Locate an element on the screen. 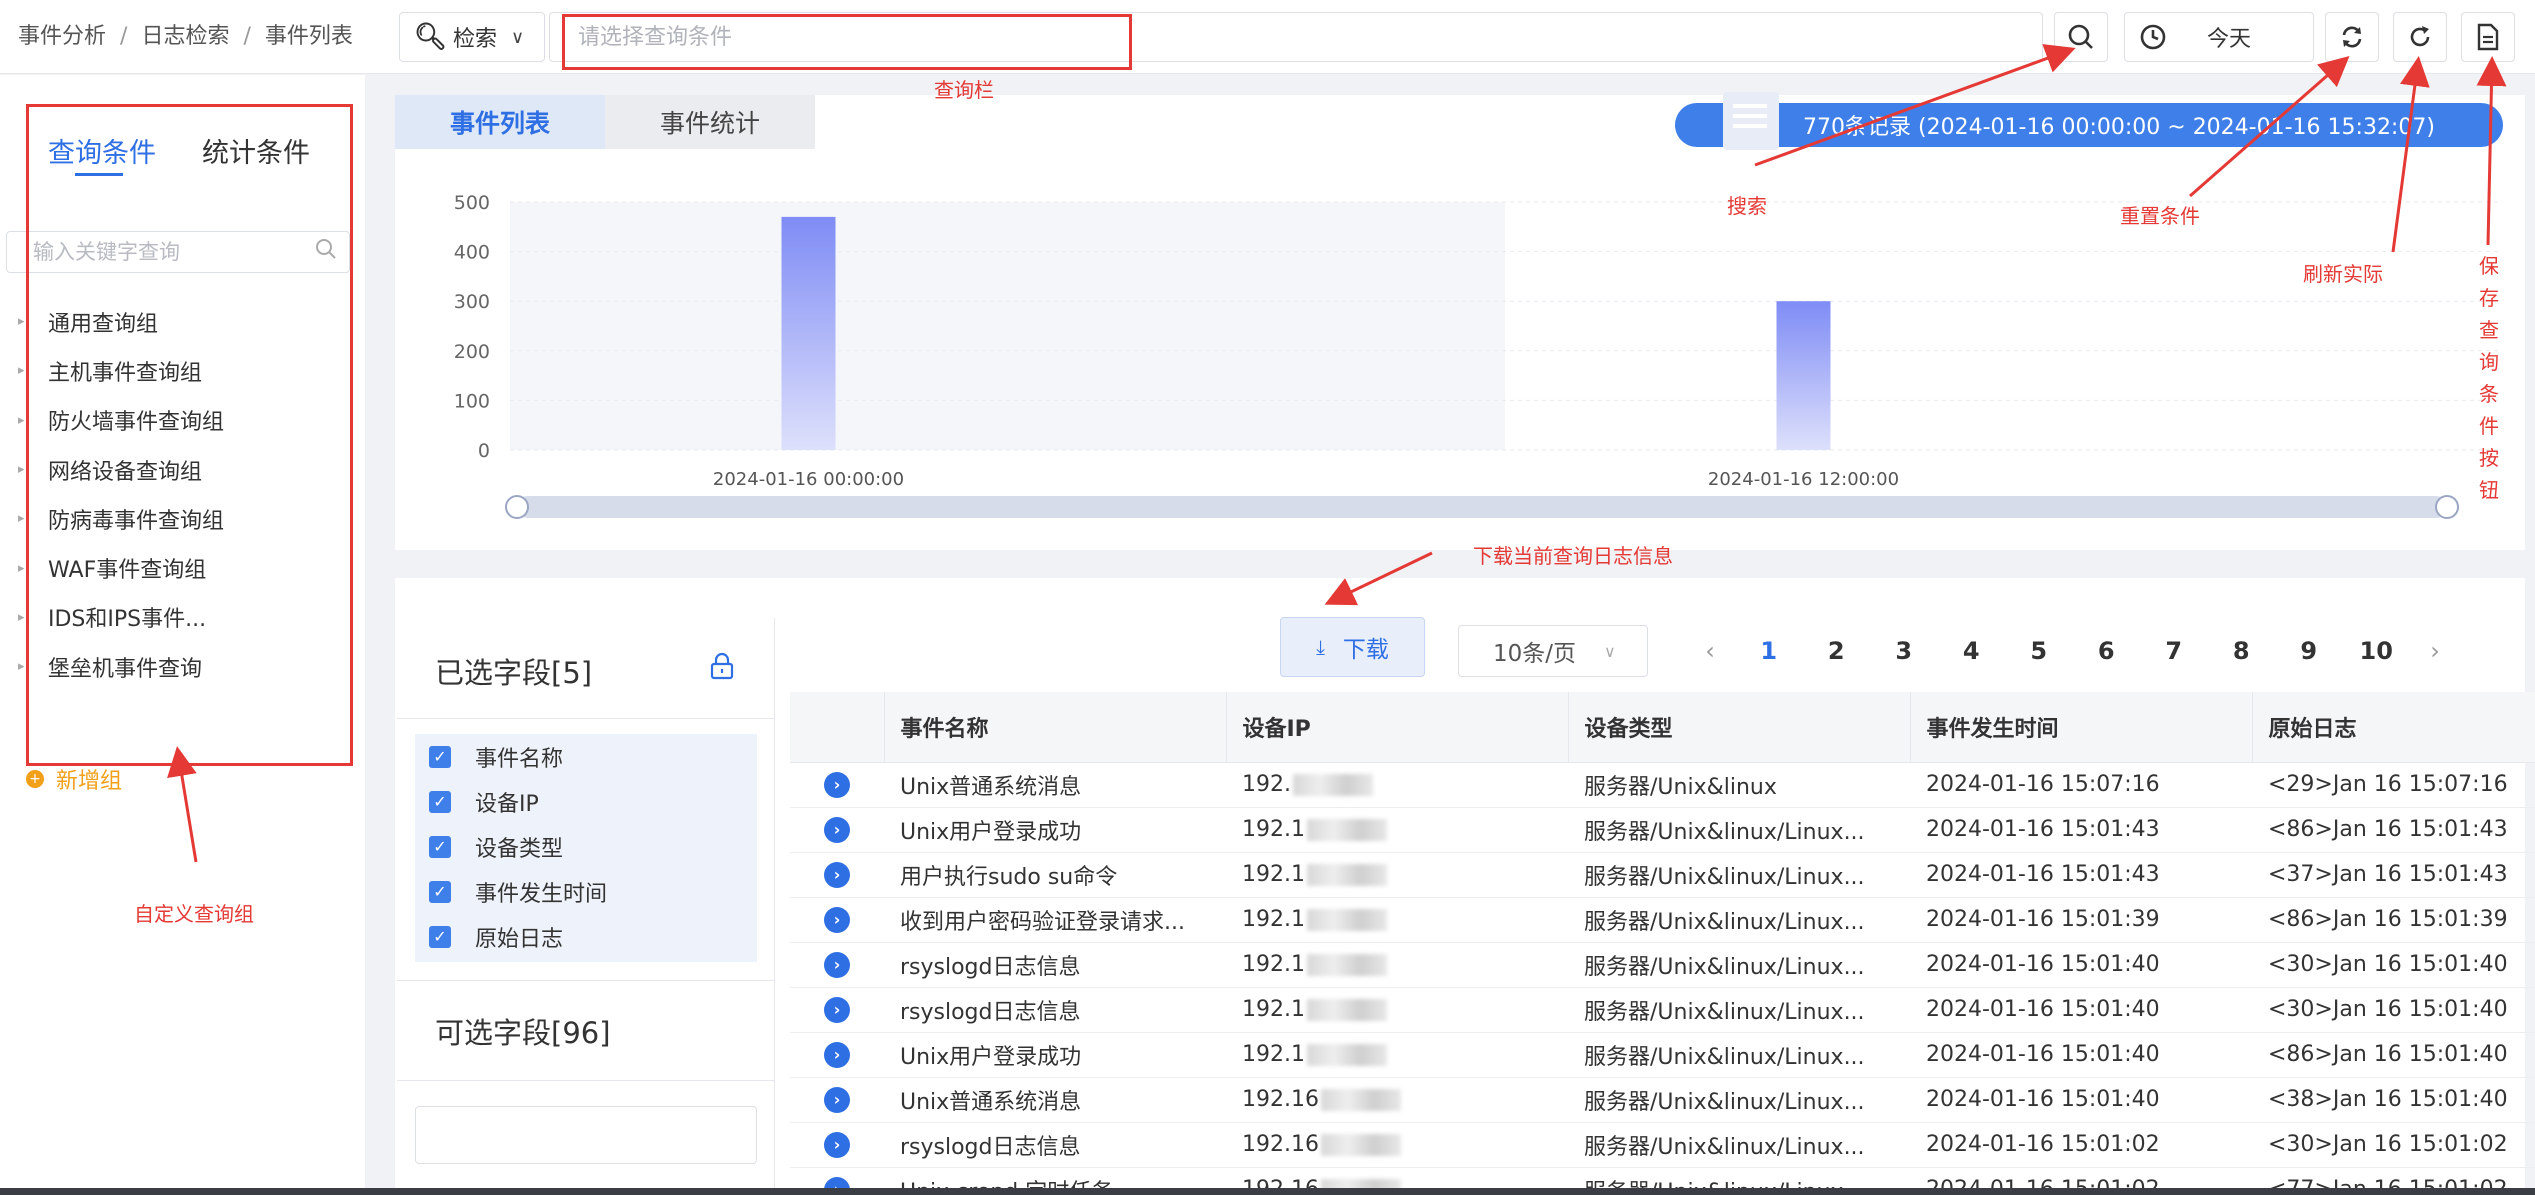 The image size is (2535, 1195). add-group-button: + 新增组 is located at coordinates (74, 779).